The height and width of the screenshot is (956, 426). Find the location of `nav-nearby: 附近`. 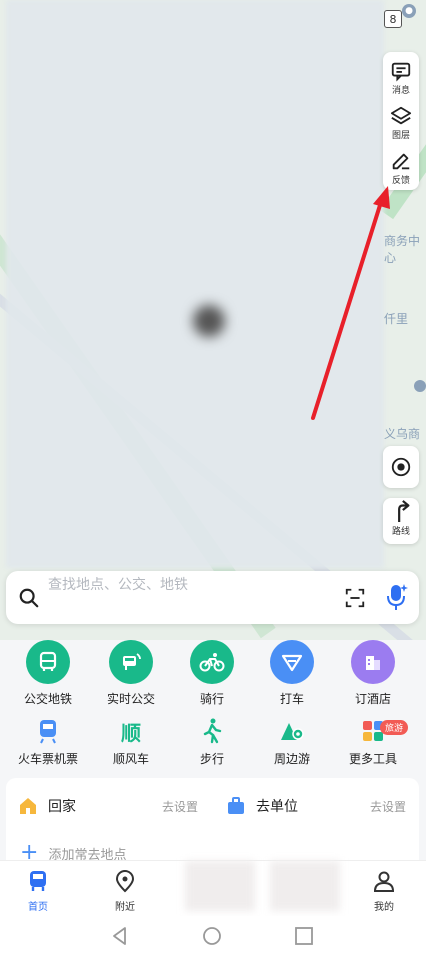

nav-nearby: 附近 is located at coordinates (125, 891).